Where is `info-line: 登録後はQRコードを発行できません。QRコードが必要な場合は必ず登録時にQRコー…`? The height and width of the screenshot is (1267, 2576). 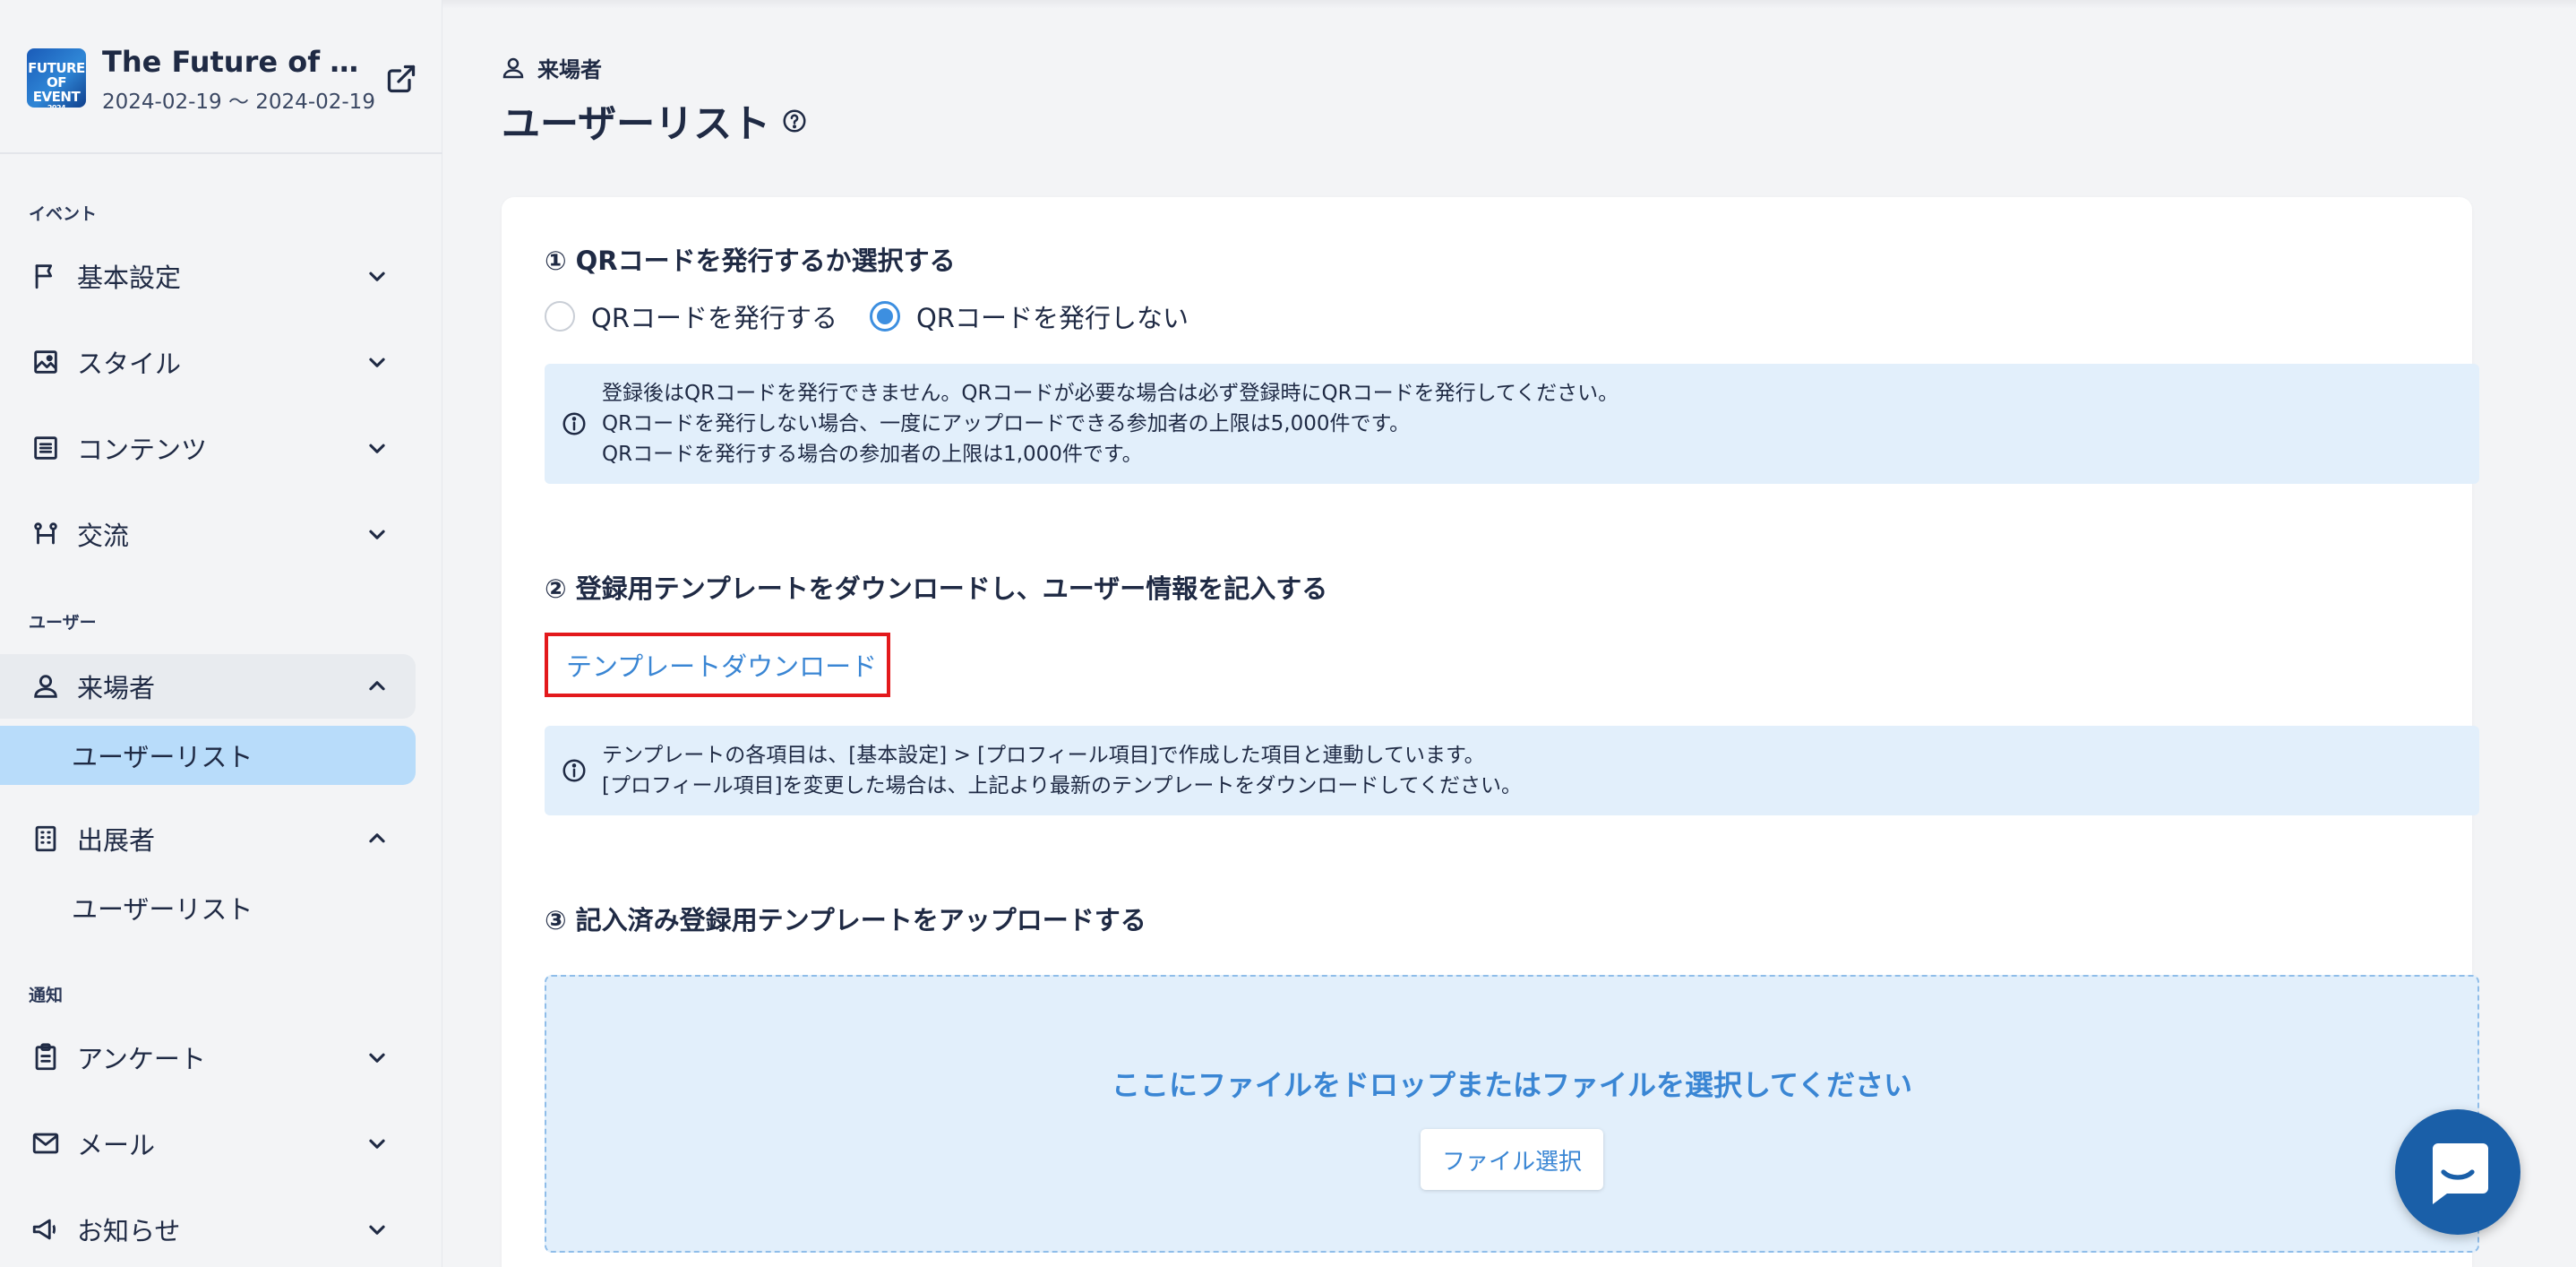 info-line: 登録後はQRコードを発行できません。QRコードが必要な場合は必ず登録時にQRコー… is located at coordinates (1110, 394).